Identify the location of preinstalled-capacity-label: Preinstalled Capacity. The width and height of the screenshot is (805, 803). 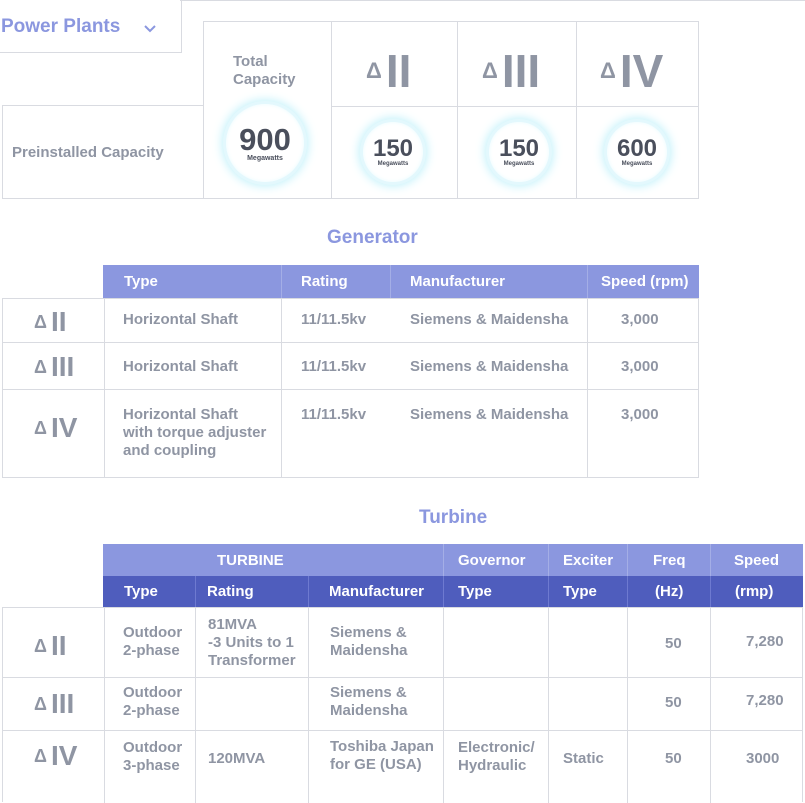
(88, 152).